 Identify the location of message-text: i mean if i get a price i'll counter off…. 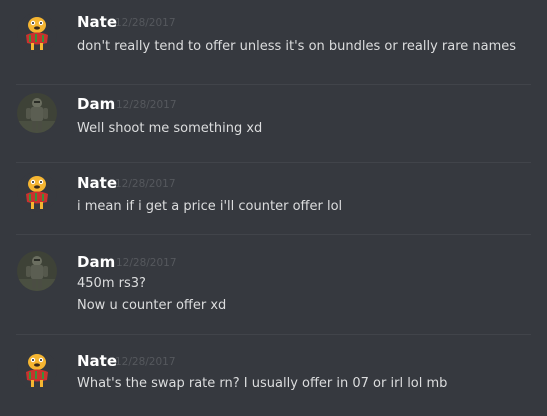
(210, 206).